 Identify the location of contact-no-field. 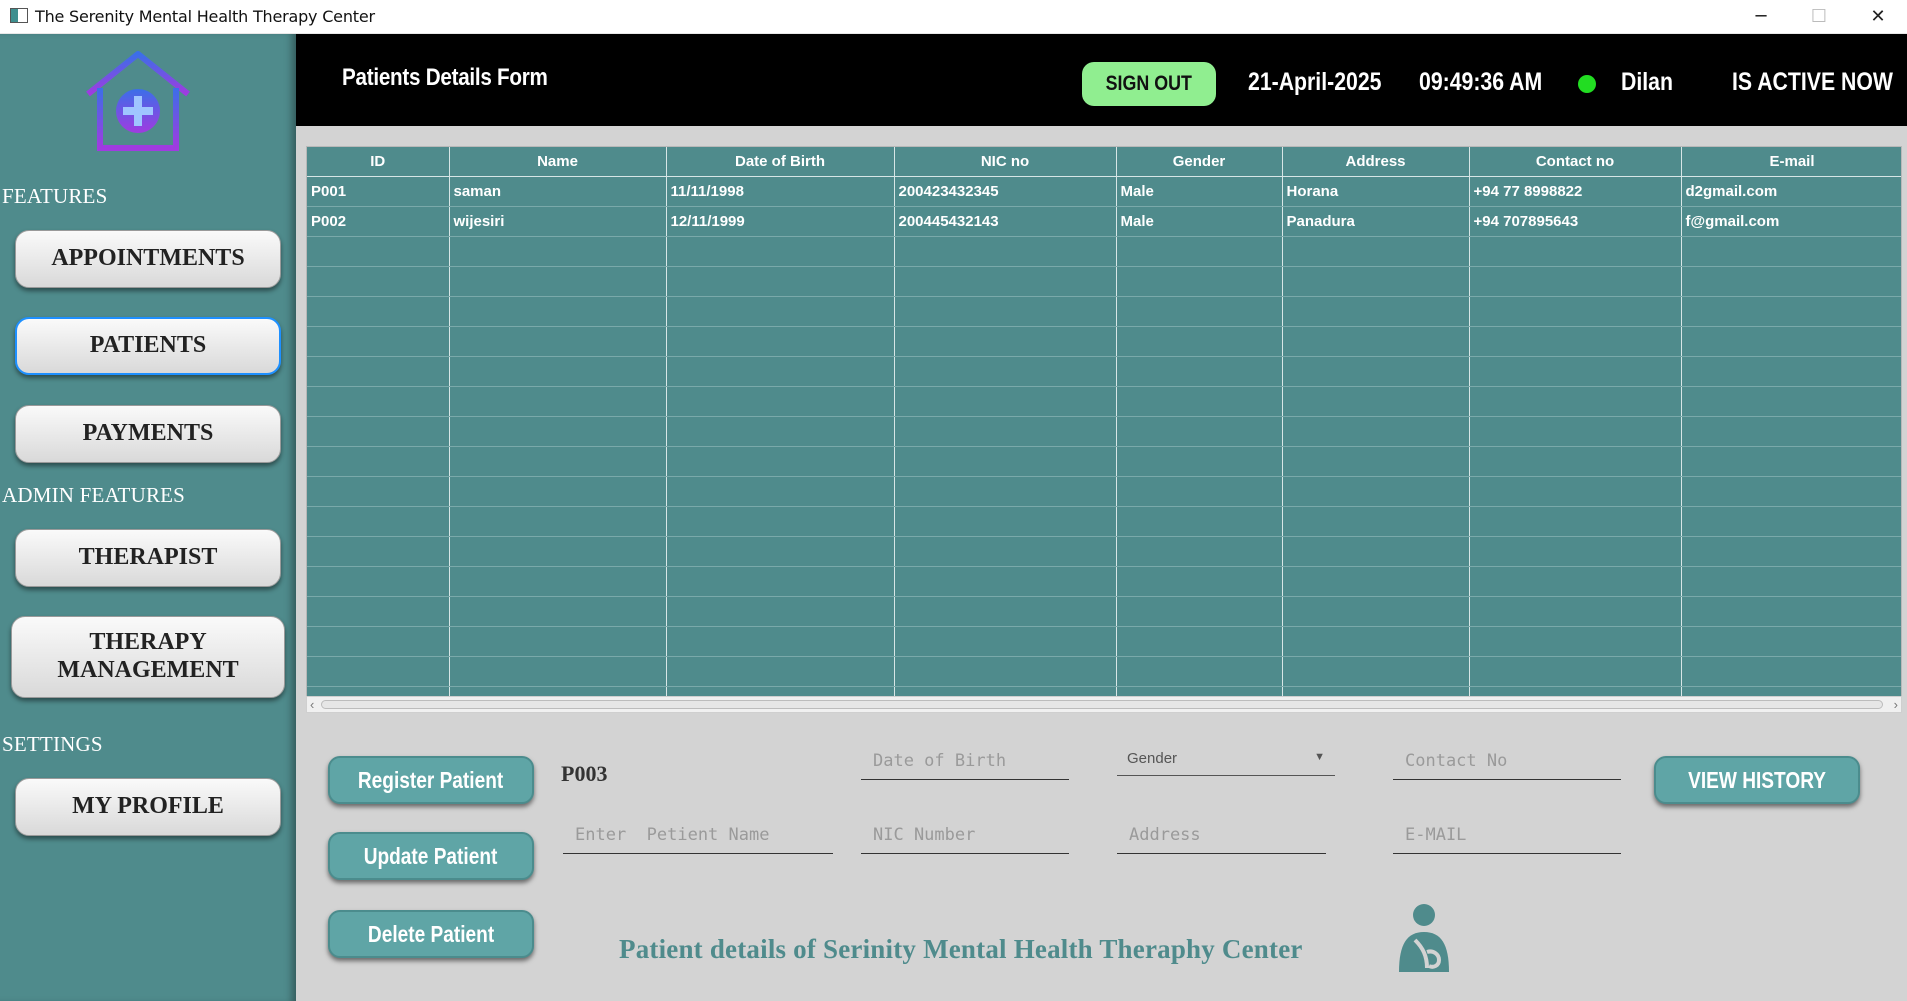
(1507, 761).